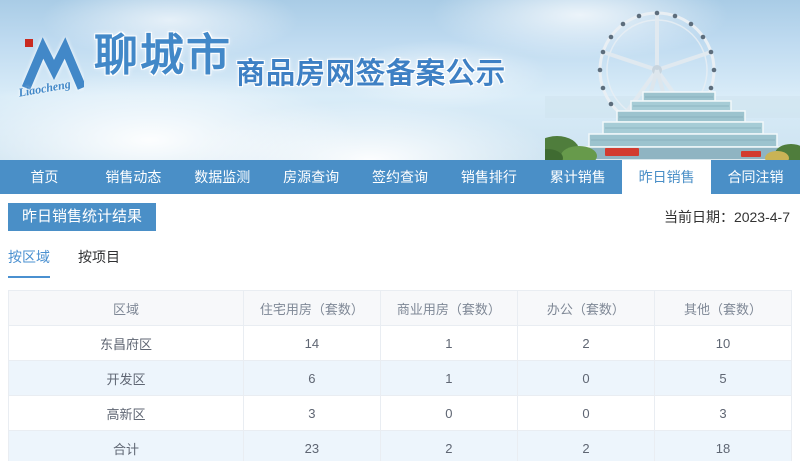 This screenshot has width=800, height=461. Describe the element at coordinates (723, 445) in the screenshot. I see `table-cell: 18` at that location.